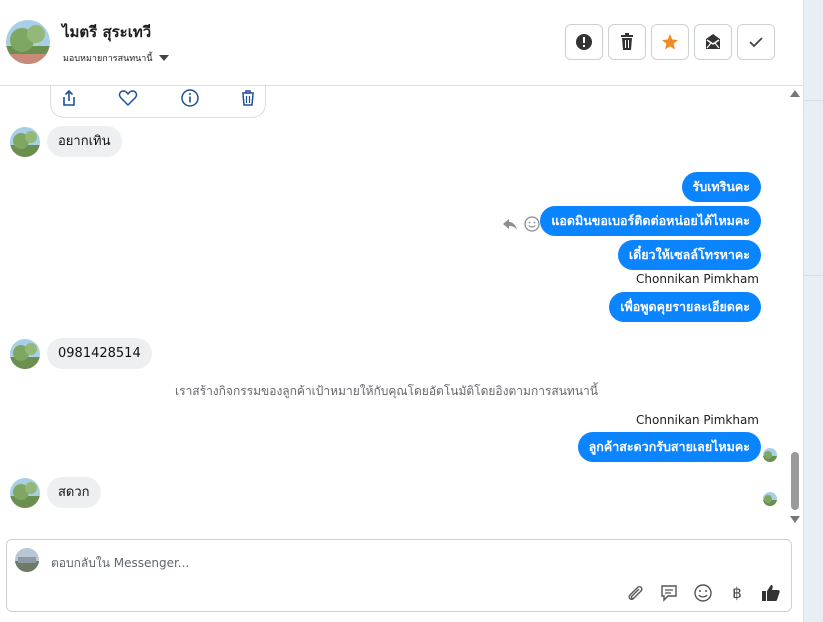 The image size is (823, 622). I want to click on message-hover-actions, so click(521, 224).